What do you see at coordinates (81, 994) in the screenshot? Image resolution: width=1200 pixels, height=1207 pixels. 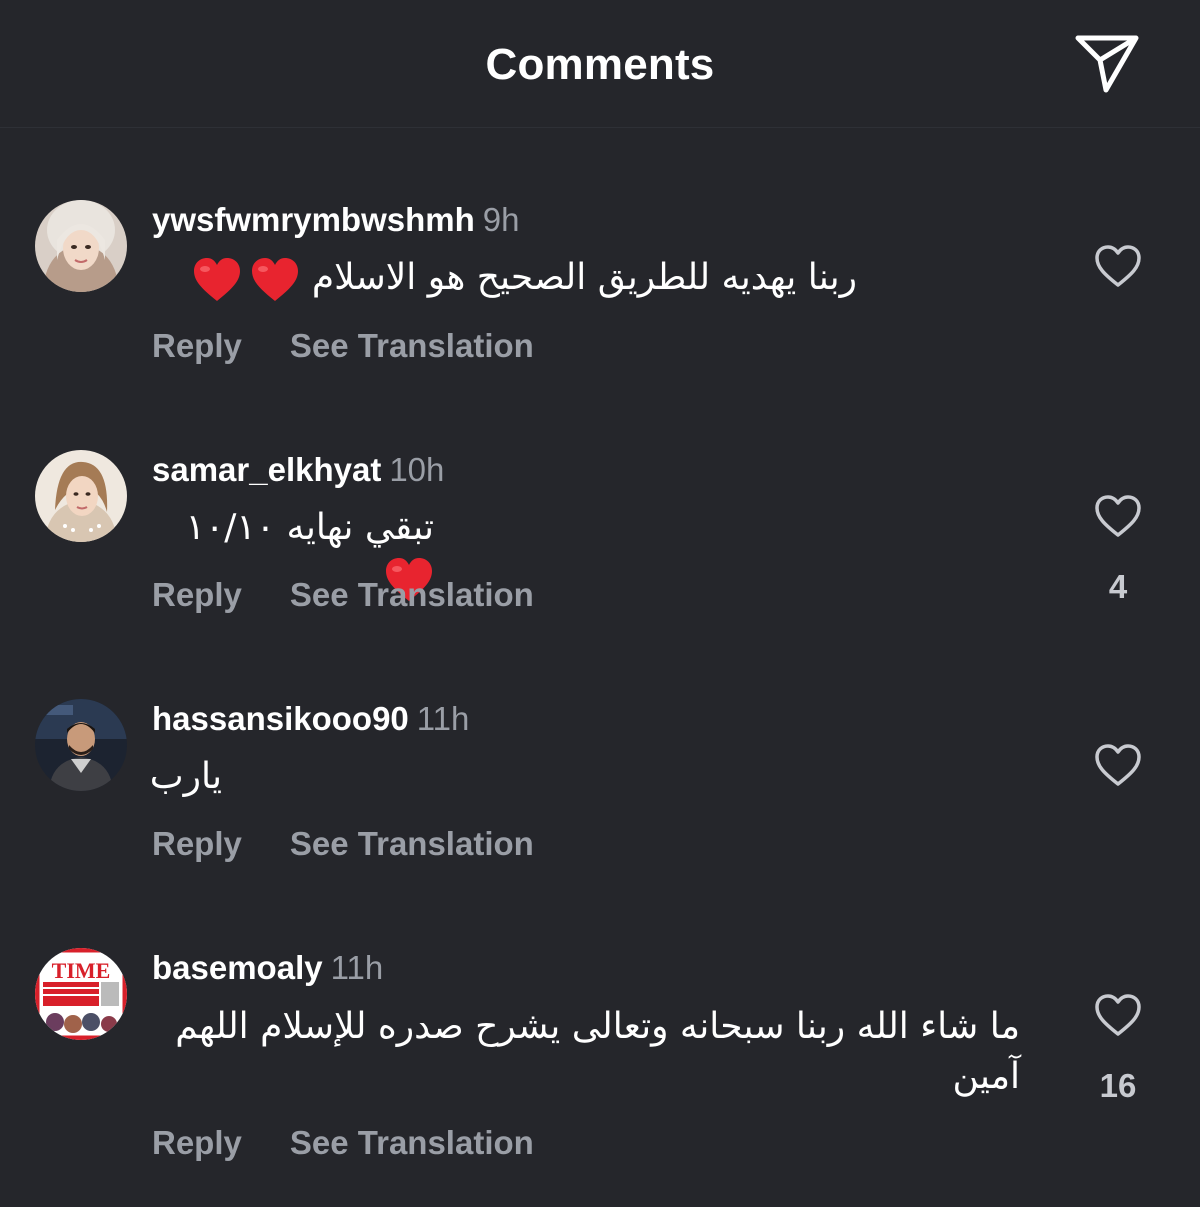 I see `avatar: TIME` at bounding box center [81, 994].